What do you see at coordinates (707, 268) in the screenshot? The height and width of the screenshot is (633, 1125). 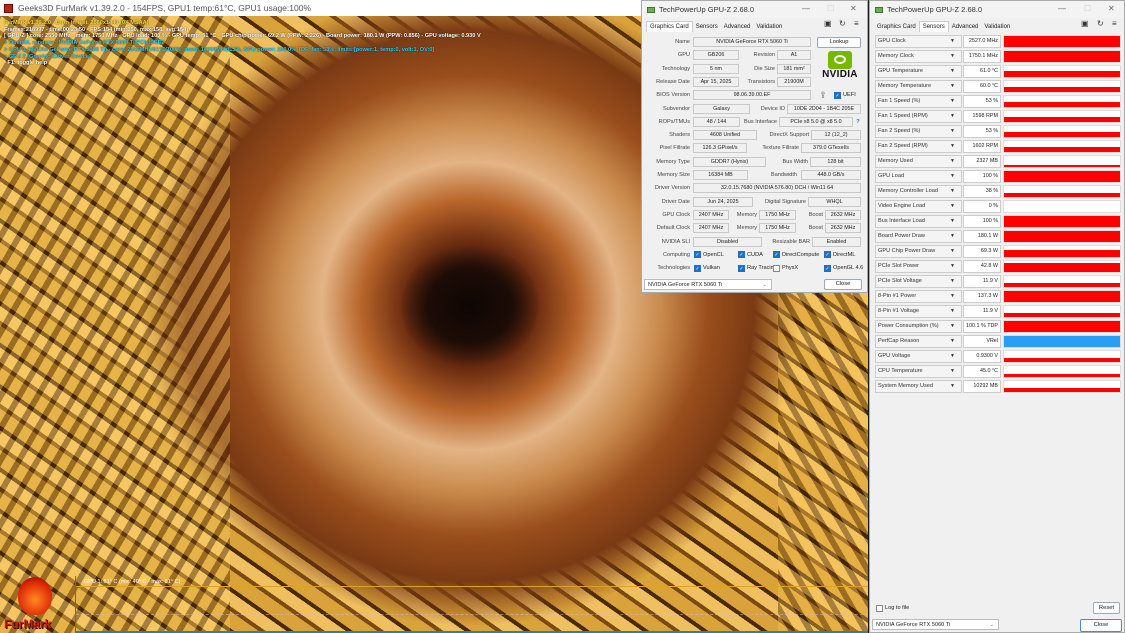 I see `checkbox-vulkan: ✓ Vulkan` at bounding box center [707, 268].